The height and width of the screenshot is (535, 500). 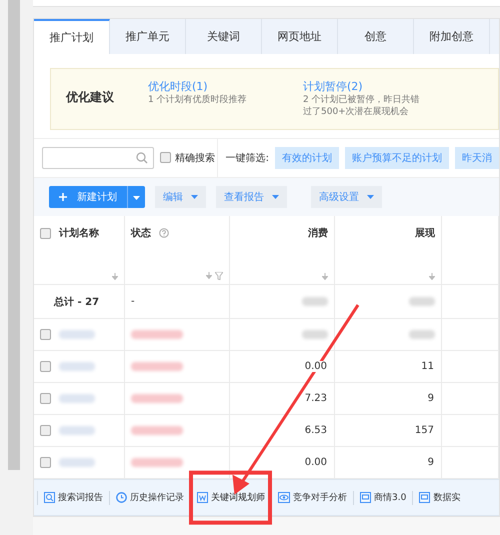 I want to click on tool-link: 数据实, so click(x=439, y=497).